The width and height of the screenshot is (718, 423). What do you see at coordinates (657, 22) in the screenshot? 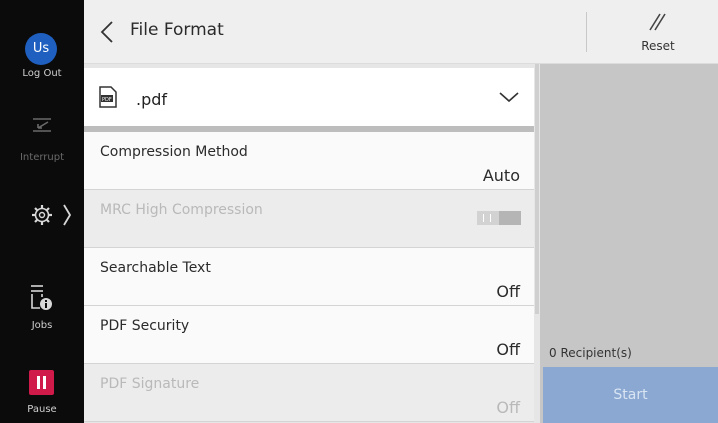
I see `reset-icon` at bounding box center [657, 22].